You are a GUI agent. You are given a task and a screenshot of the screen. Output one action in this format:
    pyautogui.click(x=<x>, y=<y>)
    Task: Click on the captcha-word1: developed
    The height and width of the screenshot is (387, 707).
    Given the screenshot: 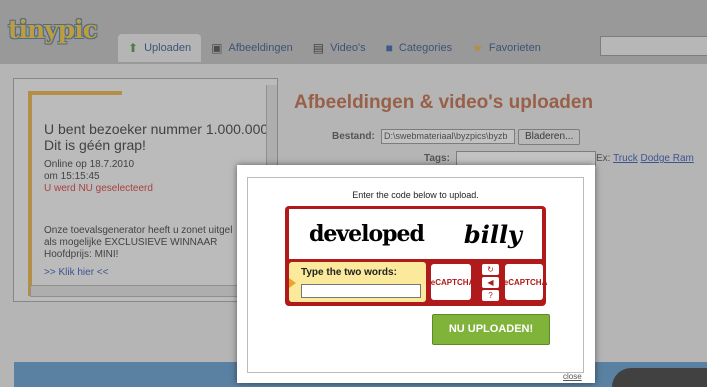 What is the action you would take?
    pyautogui.click(x=366, y=234)
    